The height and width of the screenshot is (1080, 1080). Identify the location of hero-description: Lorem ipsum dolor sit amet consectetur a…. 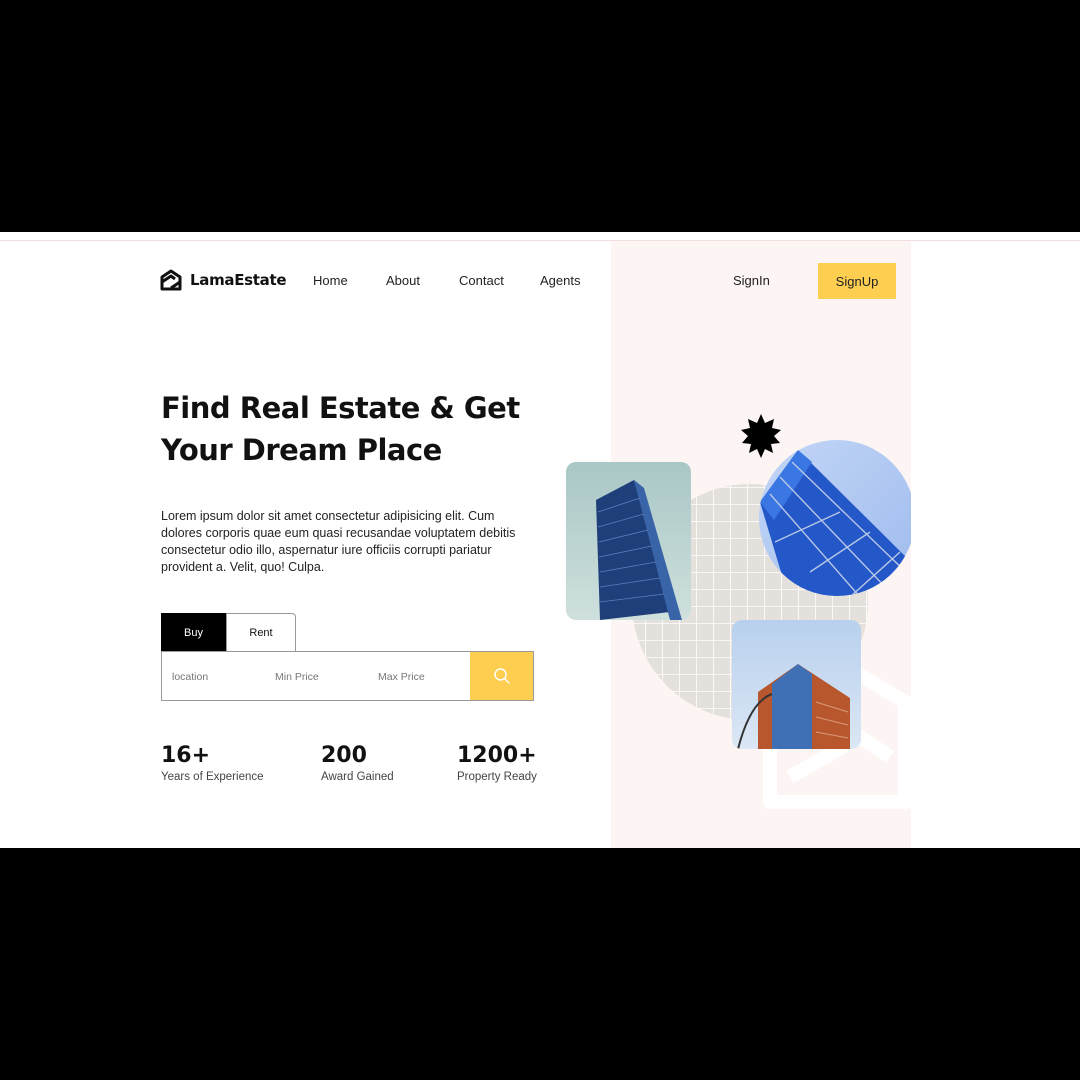
(338, 541).